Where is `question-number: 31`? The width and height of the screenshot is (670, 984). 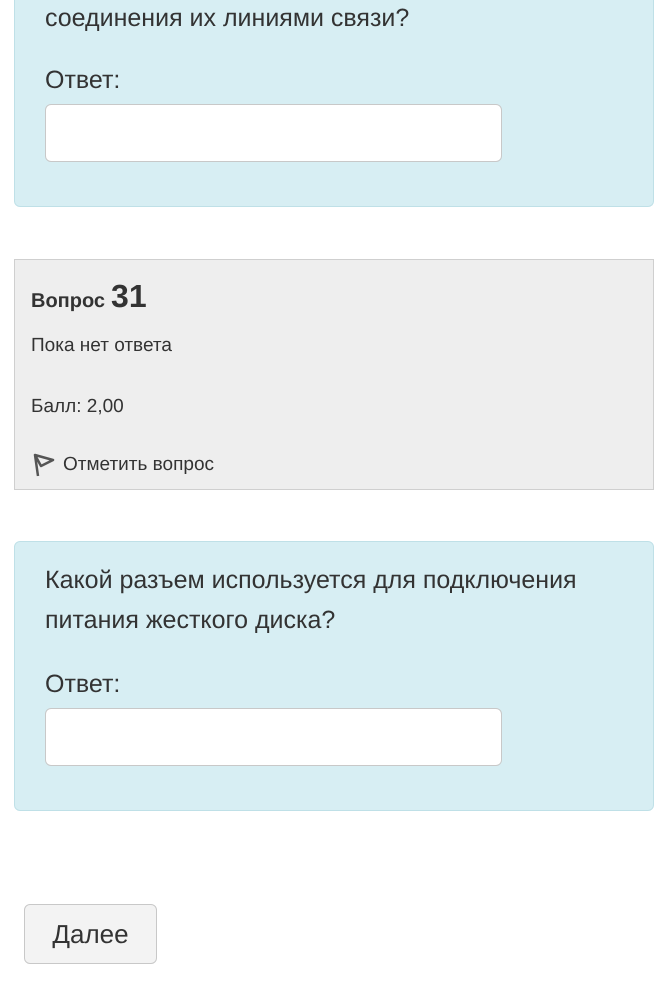
question-number: 31 is located at coordinates (129, 296).